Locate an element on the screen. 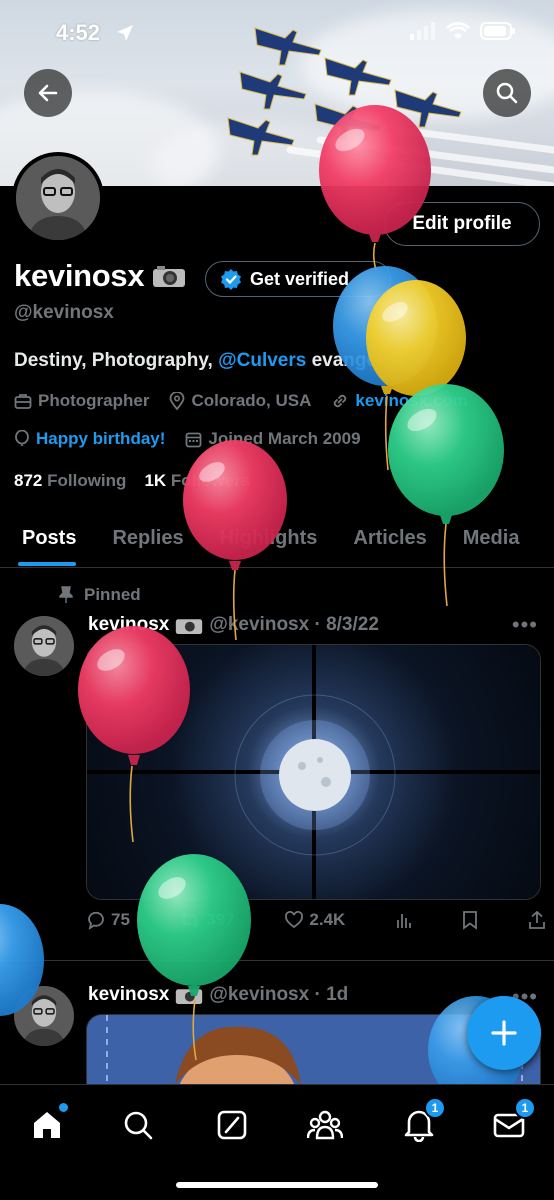  bio-mention-link: @Culvers is located at coordinates (262, 360).